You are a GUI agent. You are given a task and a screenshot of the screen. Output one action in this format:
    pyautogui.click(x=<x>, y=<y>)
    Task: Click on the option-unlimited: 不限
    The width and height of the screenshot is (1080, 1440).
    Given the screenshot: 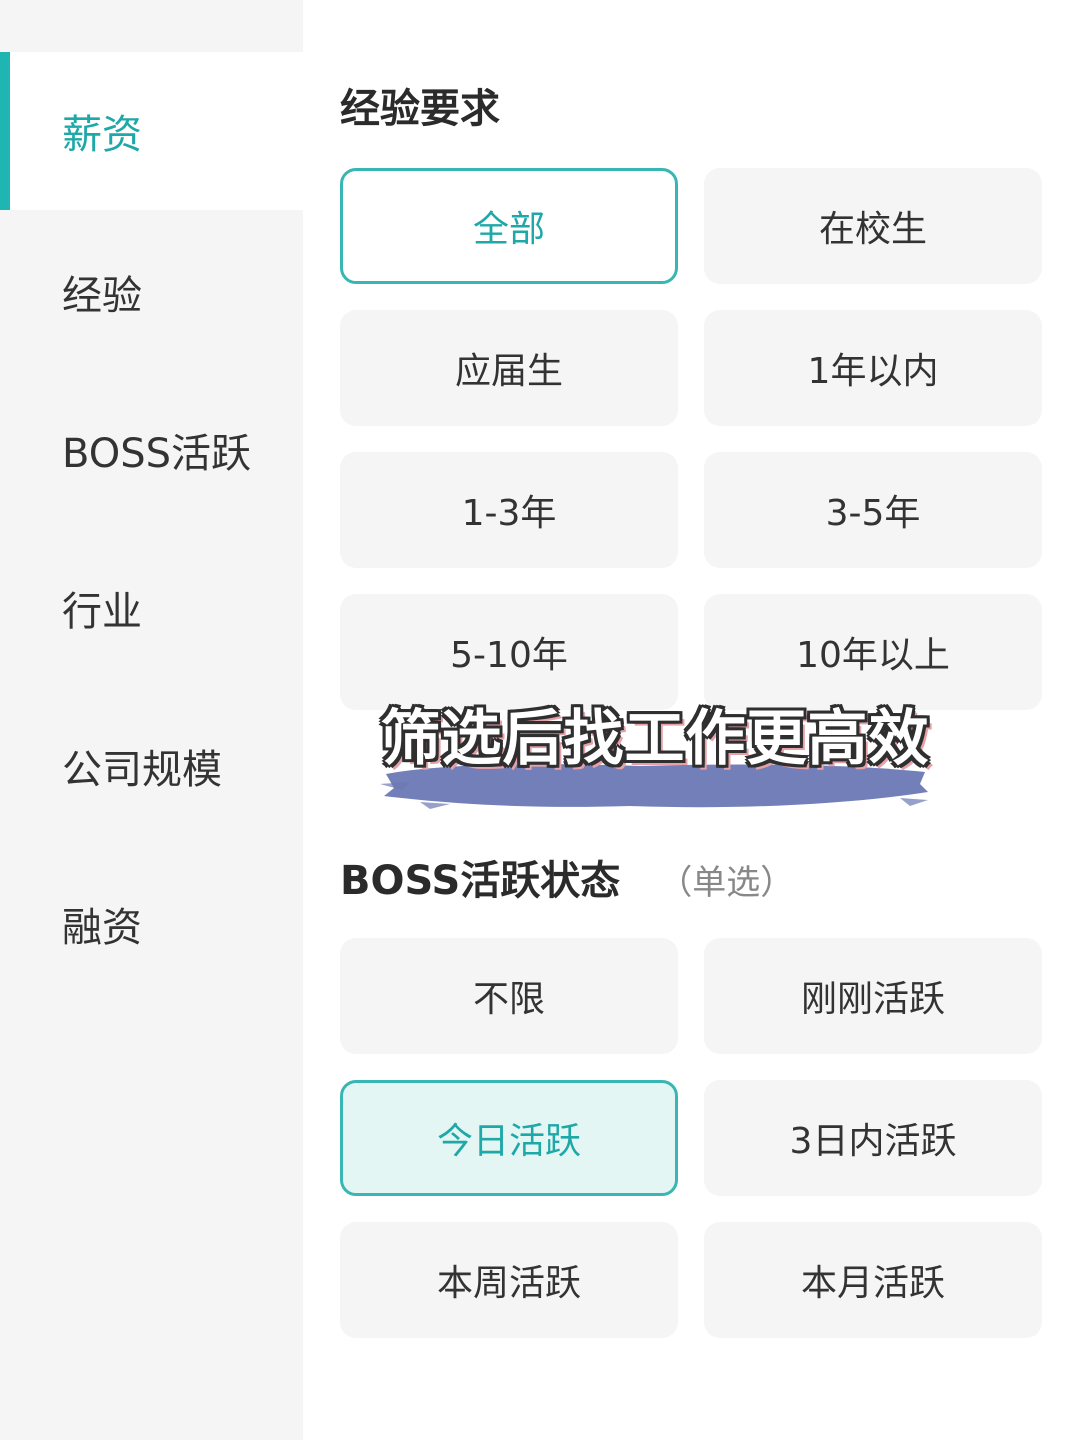 What is the action you would take?
    pyautogui.click(x=509, y=996)
    